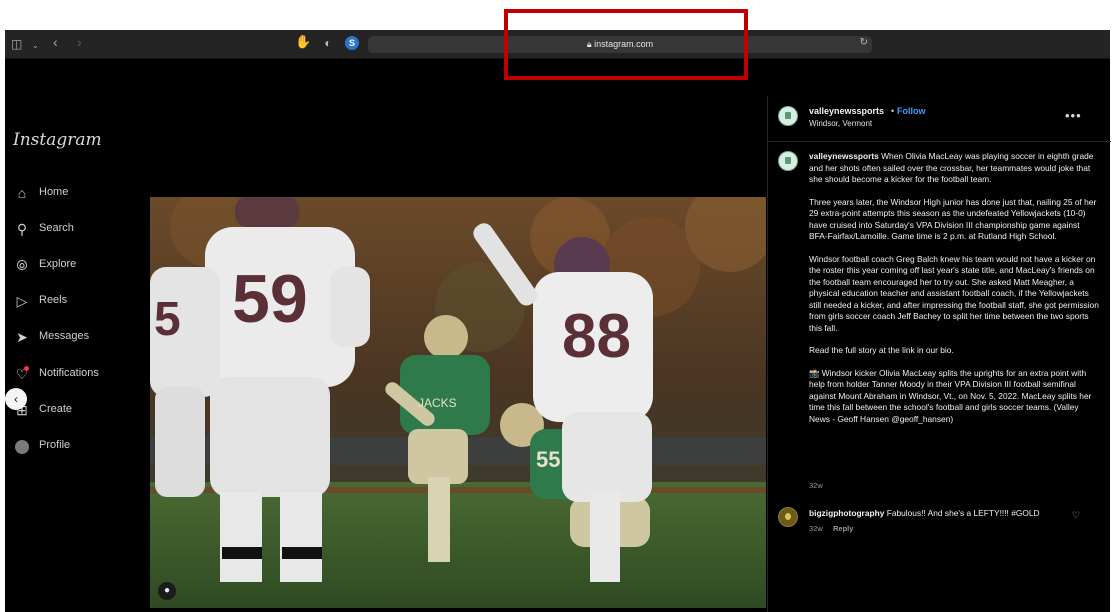 The width and height of the screenshot is (1115, 612). I want to click on nav-item-create: ⊞ Create, so click(78, 410).